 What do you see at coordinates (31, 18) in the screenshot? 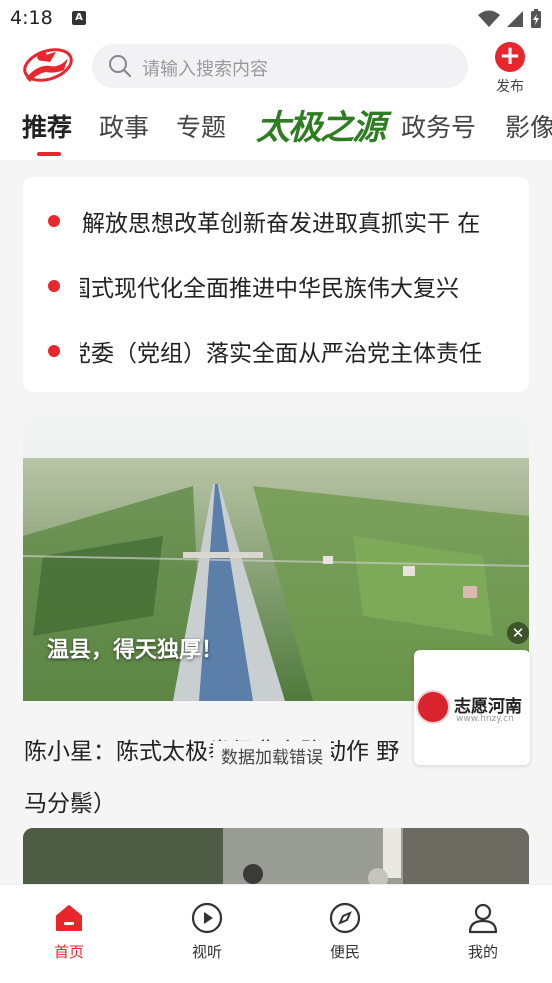
I see `status-time: 4:18` at bounding box center [31, 18].